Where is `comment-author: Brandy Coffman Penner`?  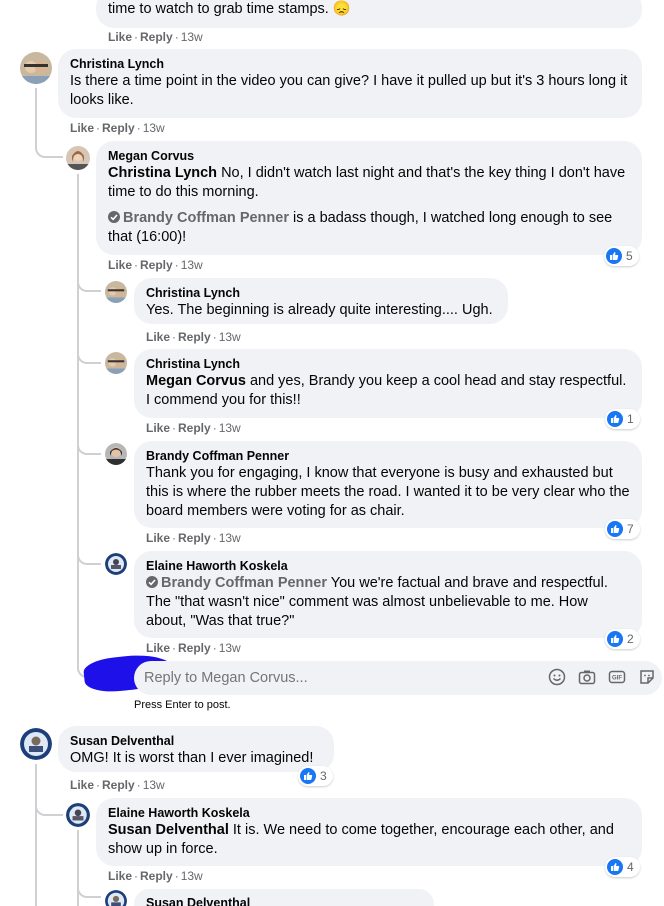 comment-author: Brandy Coffman Penner is located at coordinates (388, 456).